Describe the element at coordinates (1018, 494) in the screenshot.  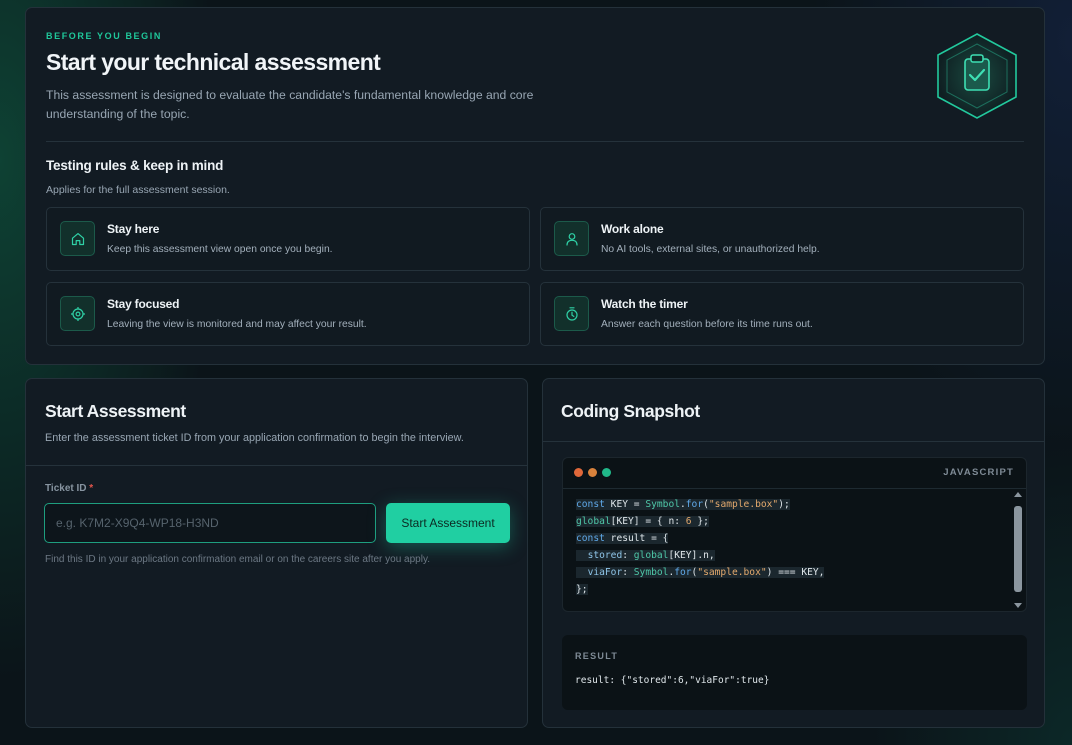
I see `scroll-up-arrow-icon` at that location.